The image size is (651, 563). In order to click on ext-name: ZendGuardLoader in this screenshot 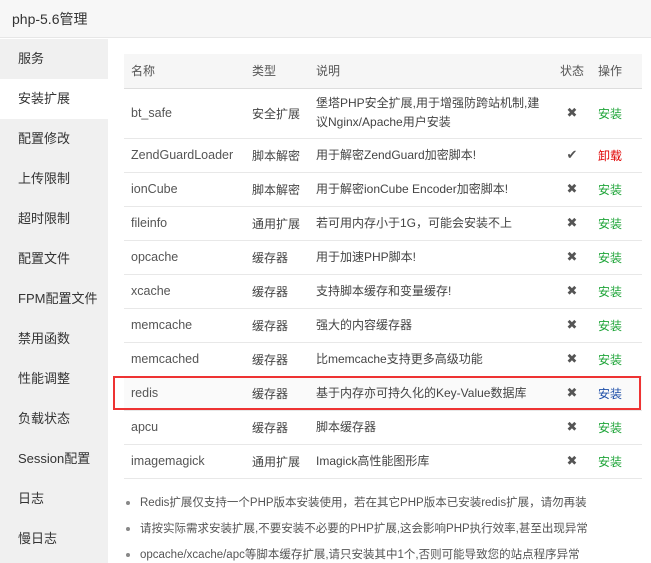, I will do `click(184, 155)`.